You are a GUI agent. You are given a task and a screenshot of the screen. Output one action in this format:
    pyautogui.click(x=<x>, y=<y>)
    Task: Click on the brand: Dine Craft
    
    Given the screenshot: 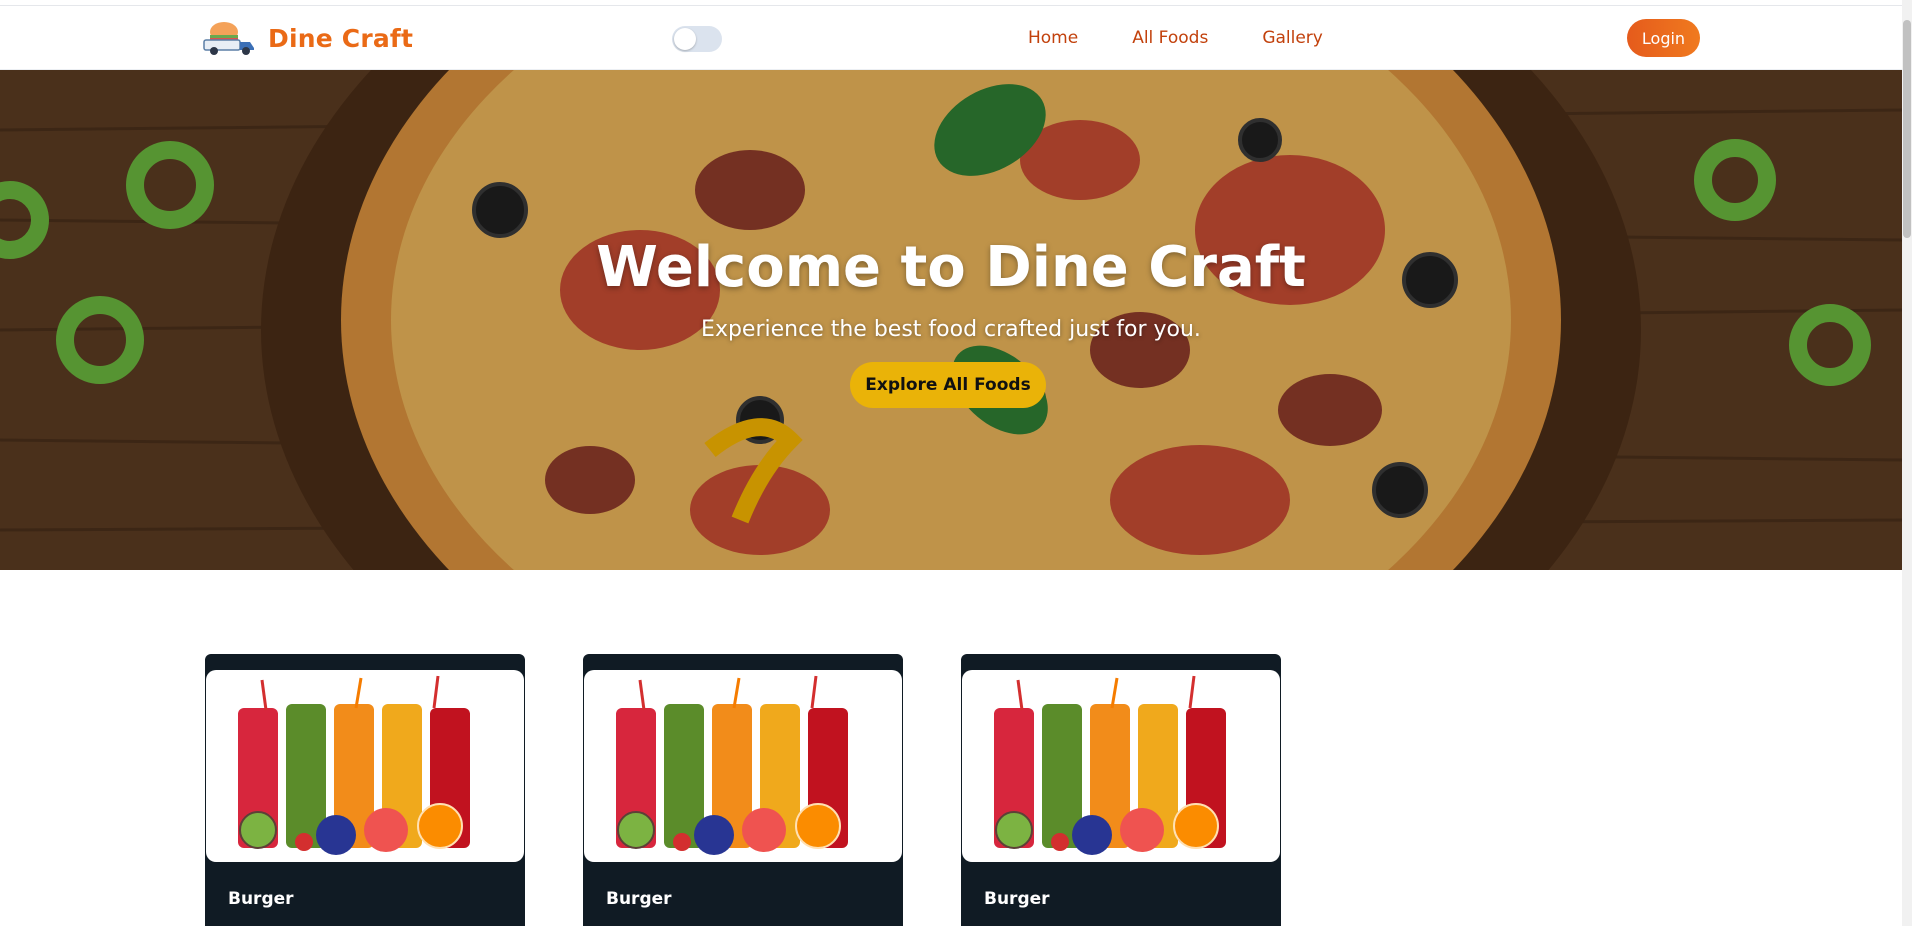 What is the action you would take?
    pyautogui.click(x=306, y=38)
    